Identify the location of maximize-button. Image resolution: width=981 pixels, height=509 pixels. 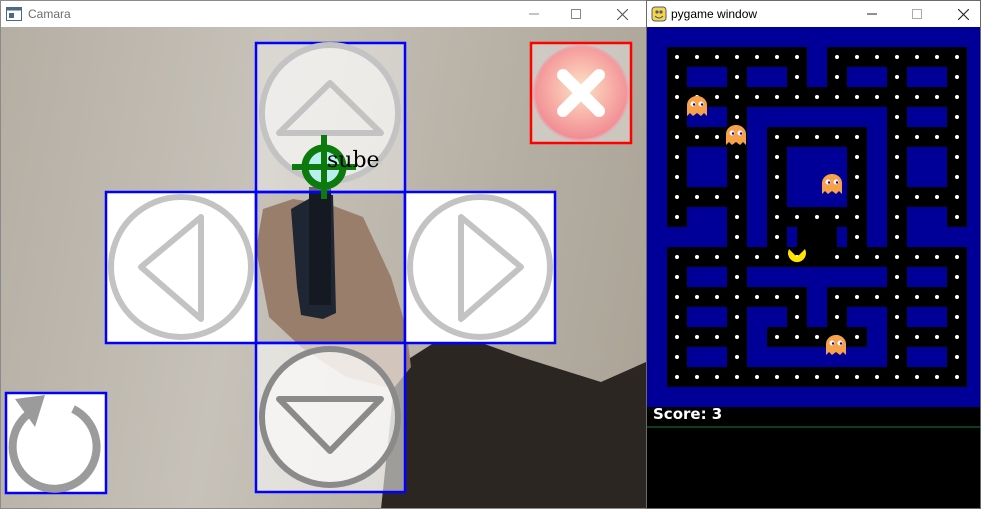
(576, 14).